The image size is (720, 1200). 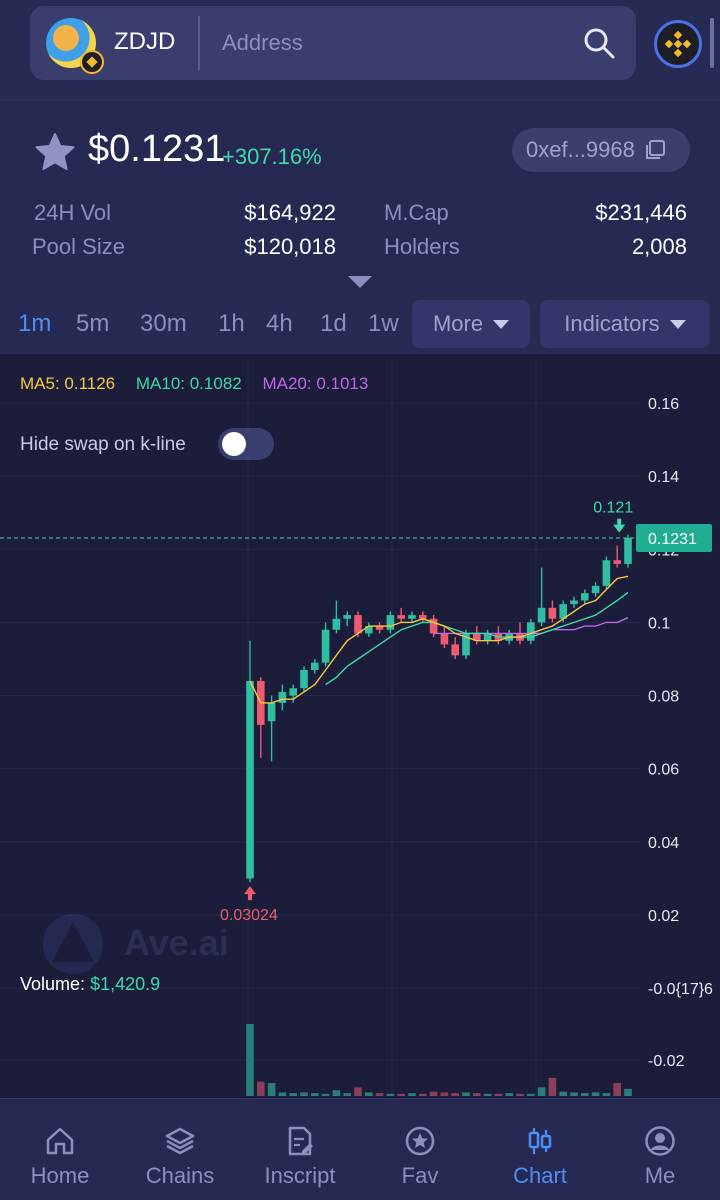 I want to click on vol-value: $164,922, so click(x=290, y=212).